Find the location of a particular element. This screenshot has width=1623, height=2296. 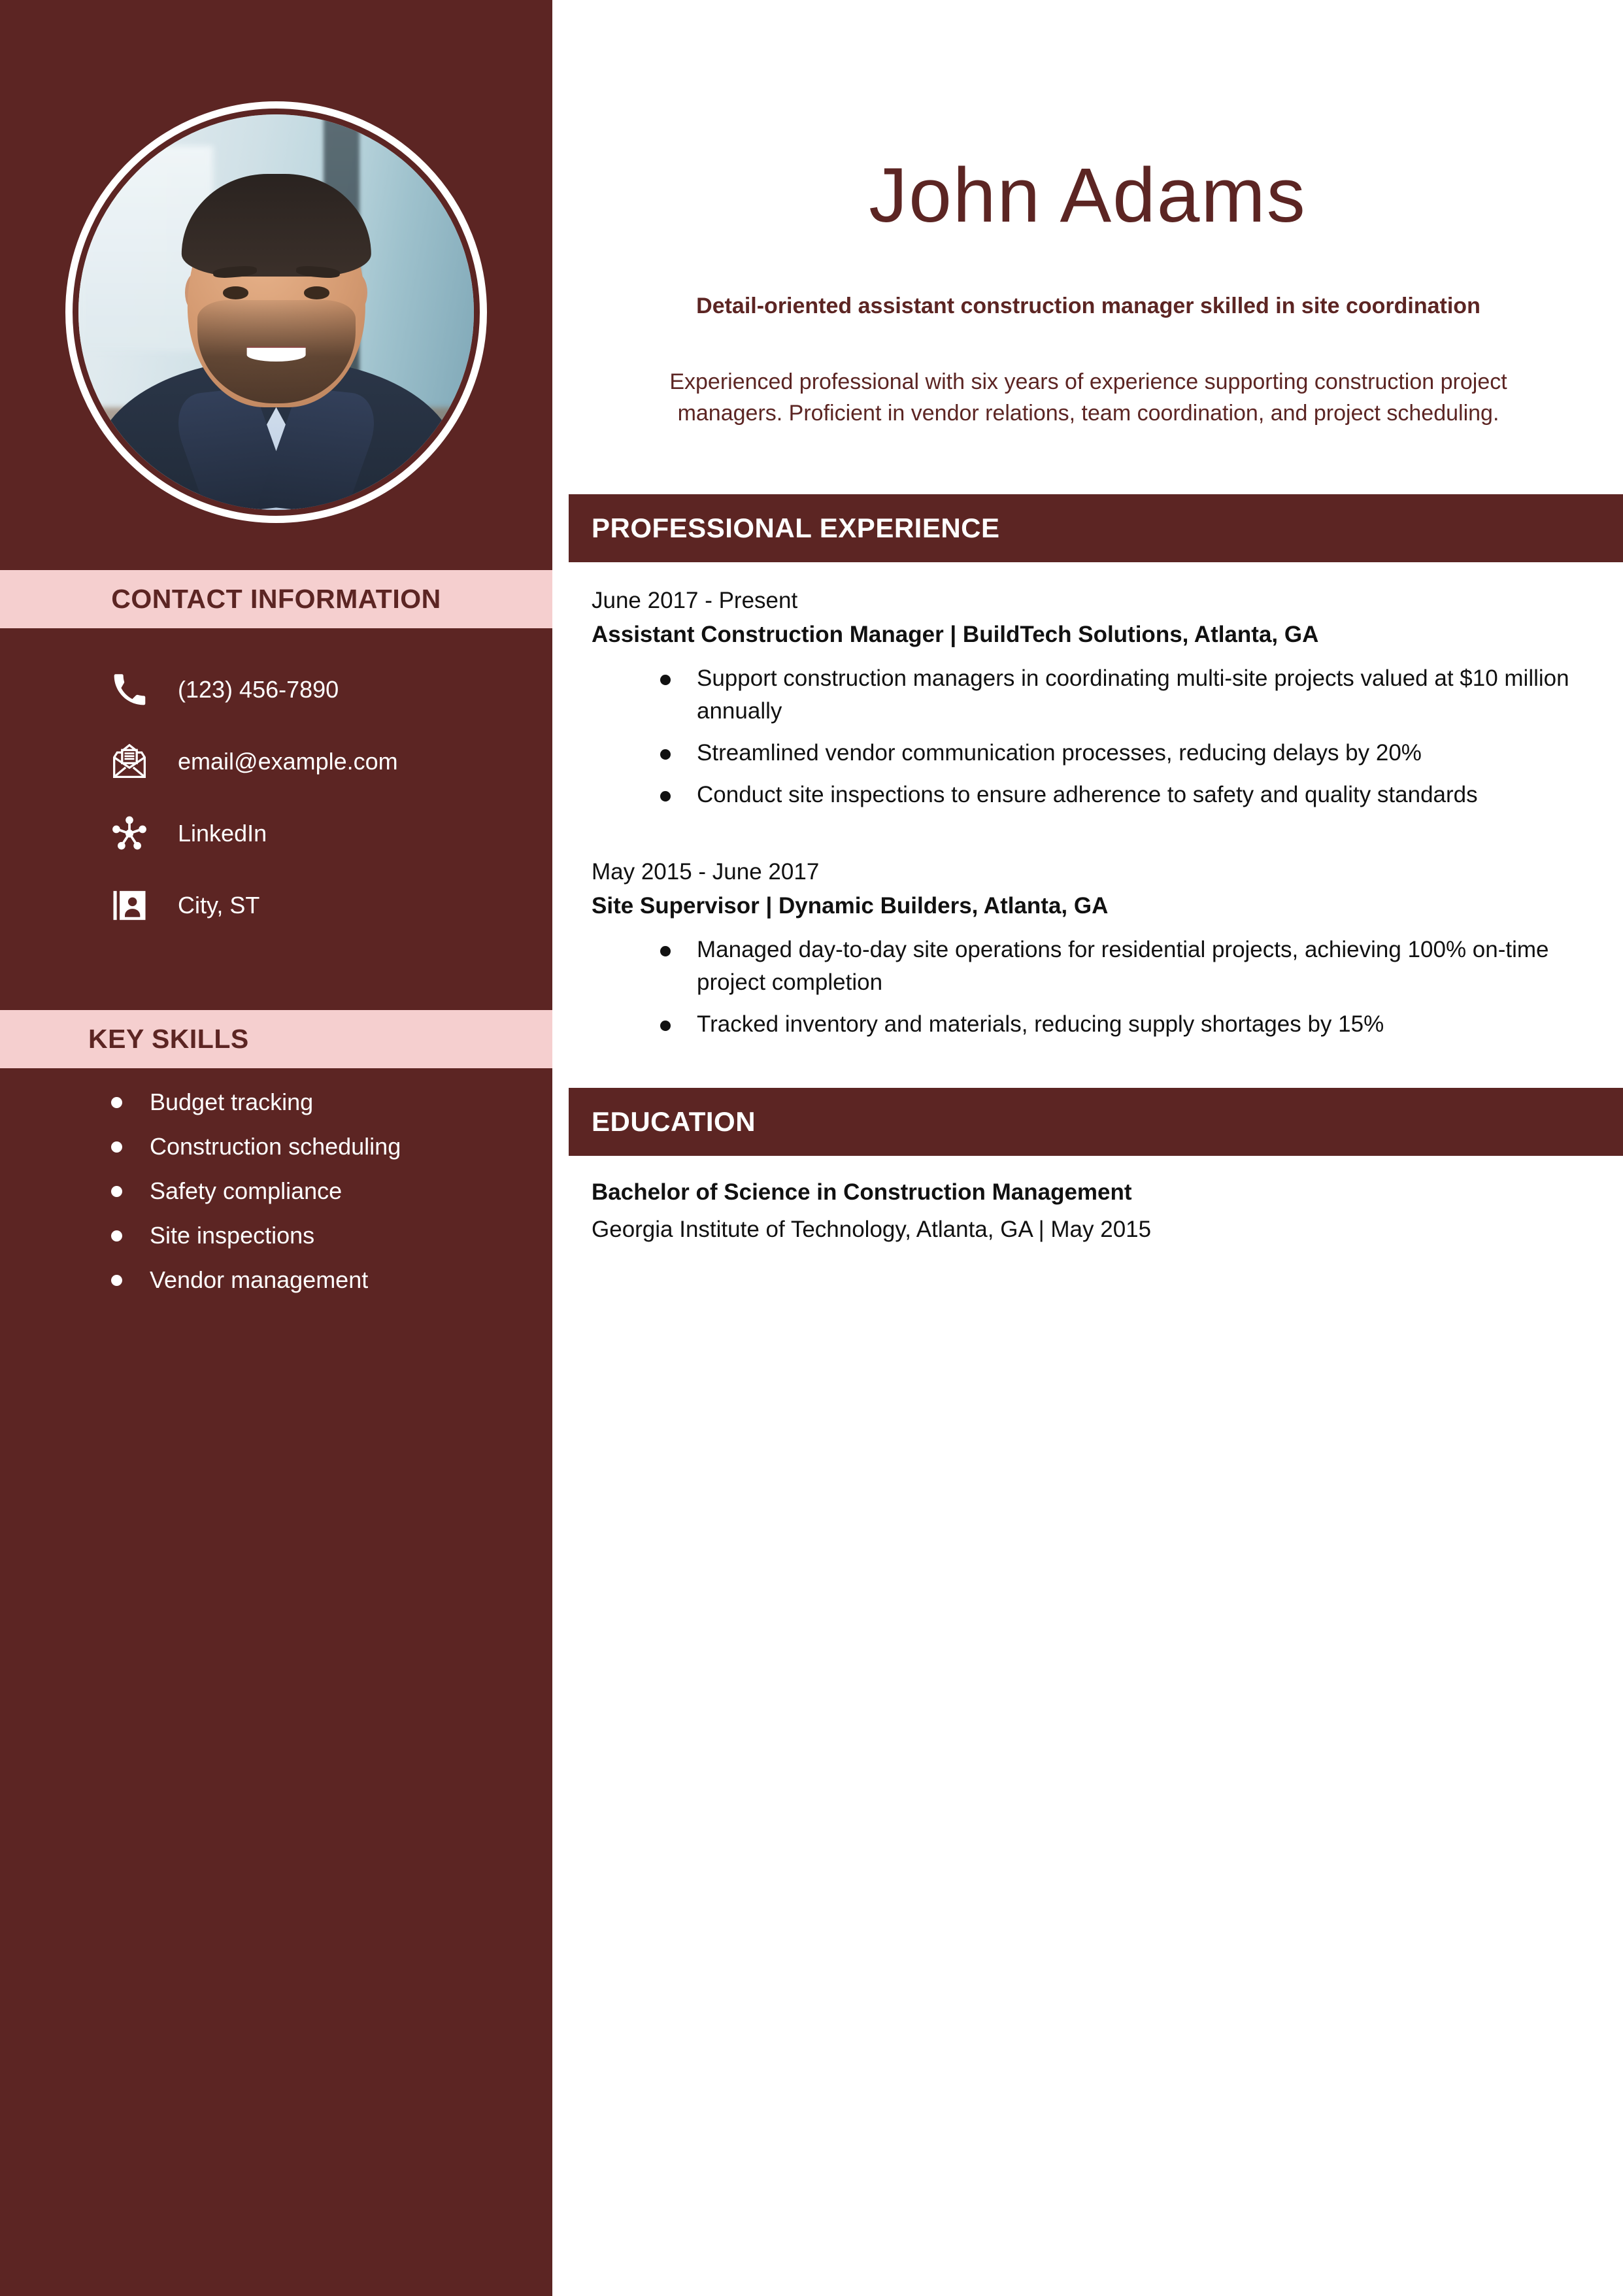

contact-information-title: CONTACT INFORMATION is located at coordinates (276, 599).